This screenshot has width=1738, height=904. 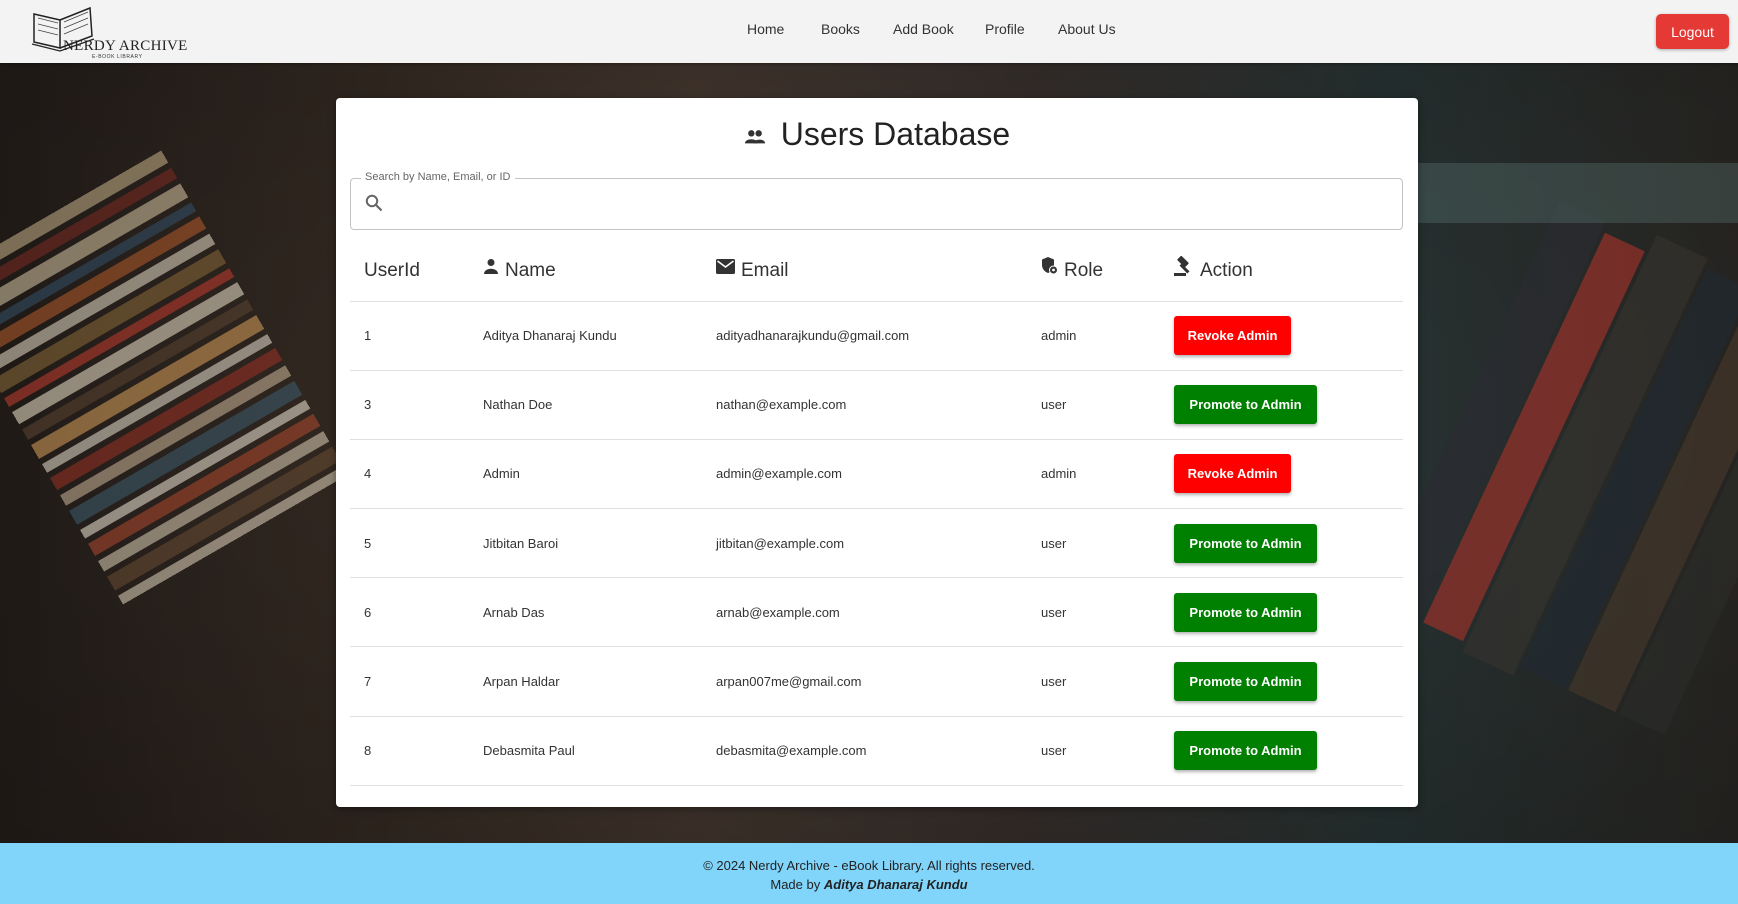 What do you see at coordinates (1005, 29) in the screenshot?
I see `nav-profile-link: Profile` at bounding box center [1005, 29].